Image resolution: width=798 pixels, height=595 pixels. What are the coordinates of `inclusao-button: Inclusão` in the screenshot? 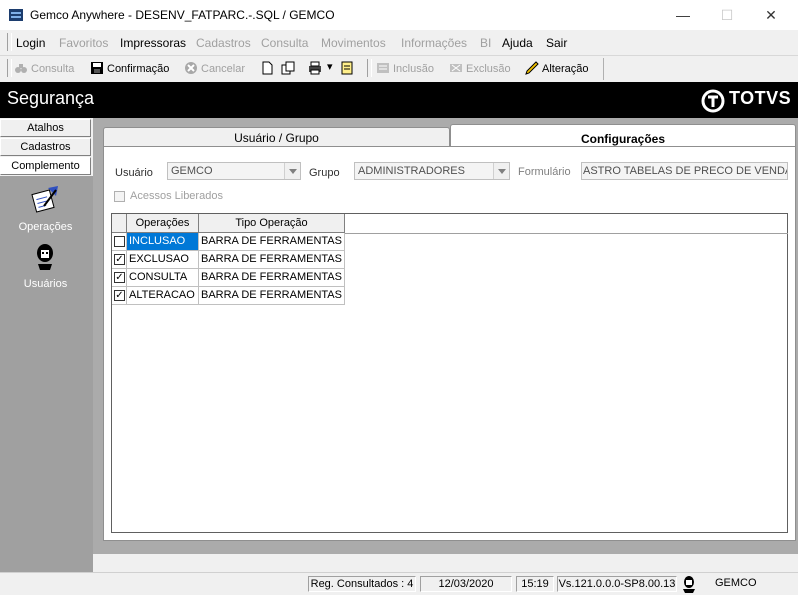 It's located at (405, 69).